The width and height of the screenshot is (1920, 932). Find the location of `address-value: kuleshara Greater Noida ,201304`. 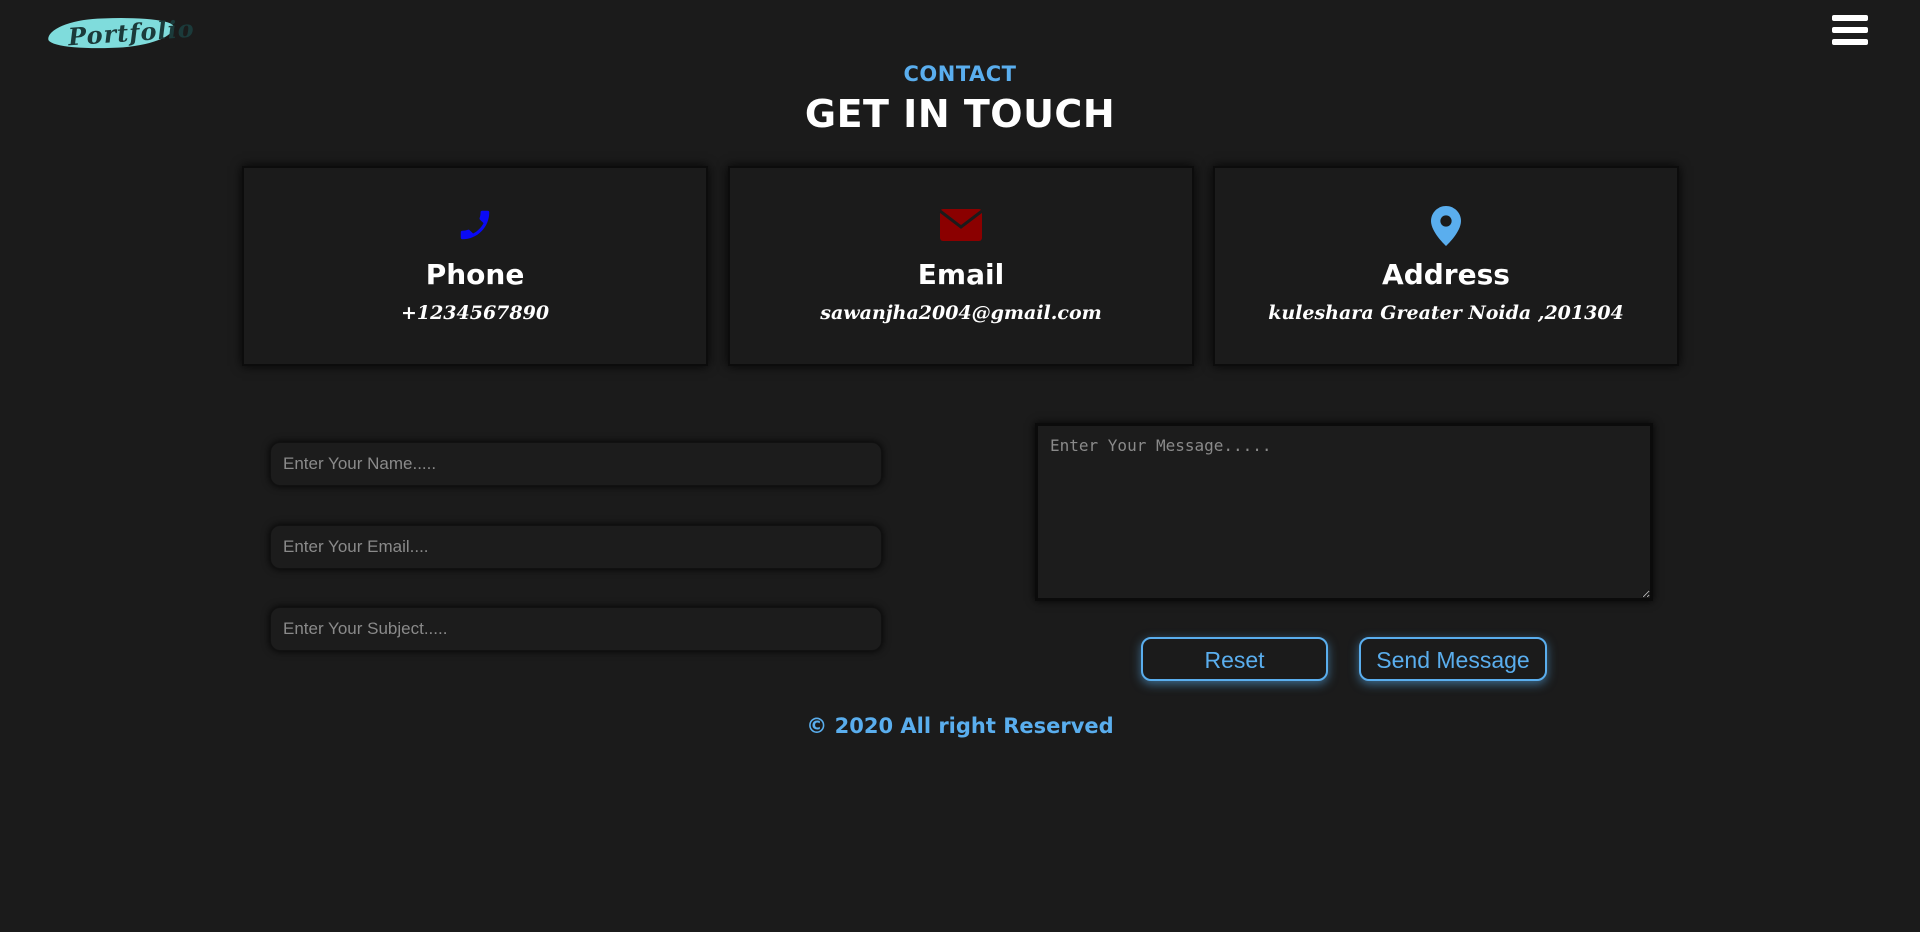

address-value: kuleshara Greater Noida ,201304 is located at coordinates (1446, 313).